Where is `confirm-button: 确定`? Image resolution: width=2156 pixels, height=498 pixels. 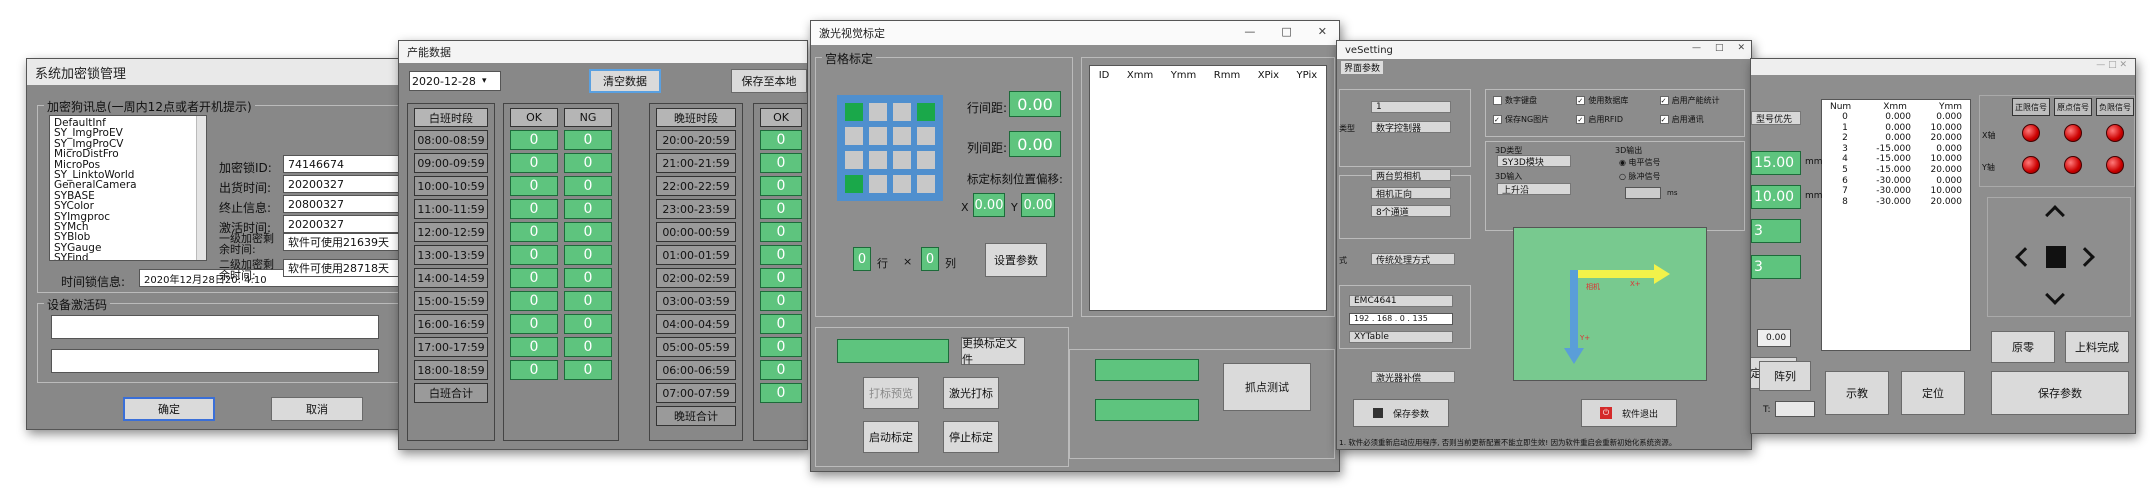
confirm-button: 确定 is located at coordinates (169, 409).